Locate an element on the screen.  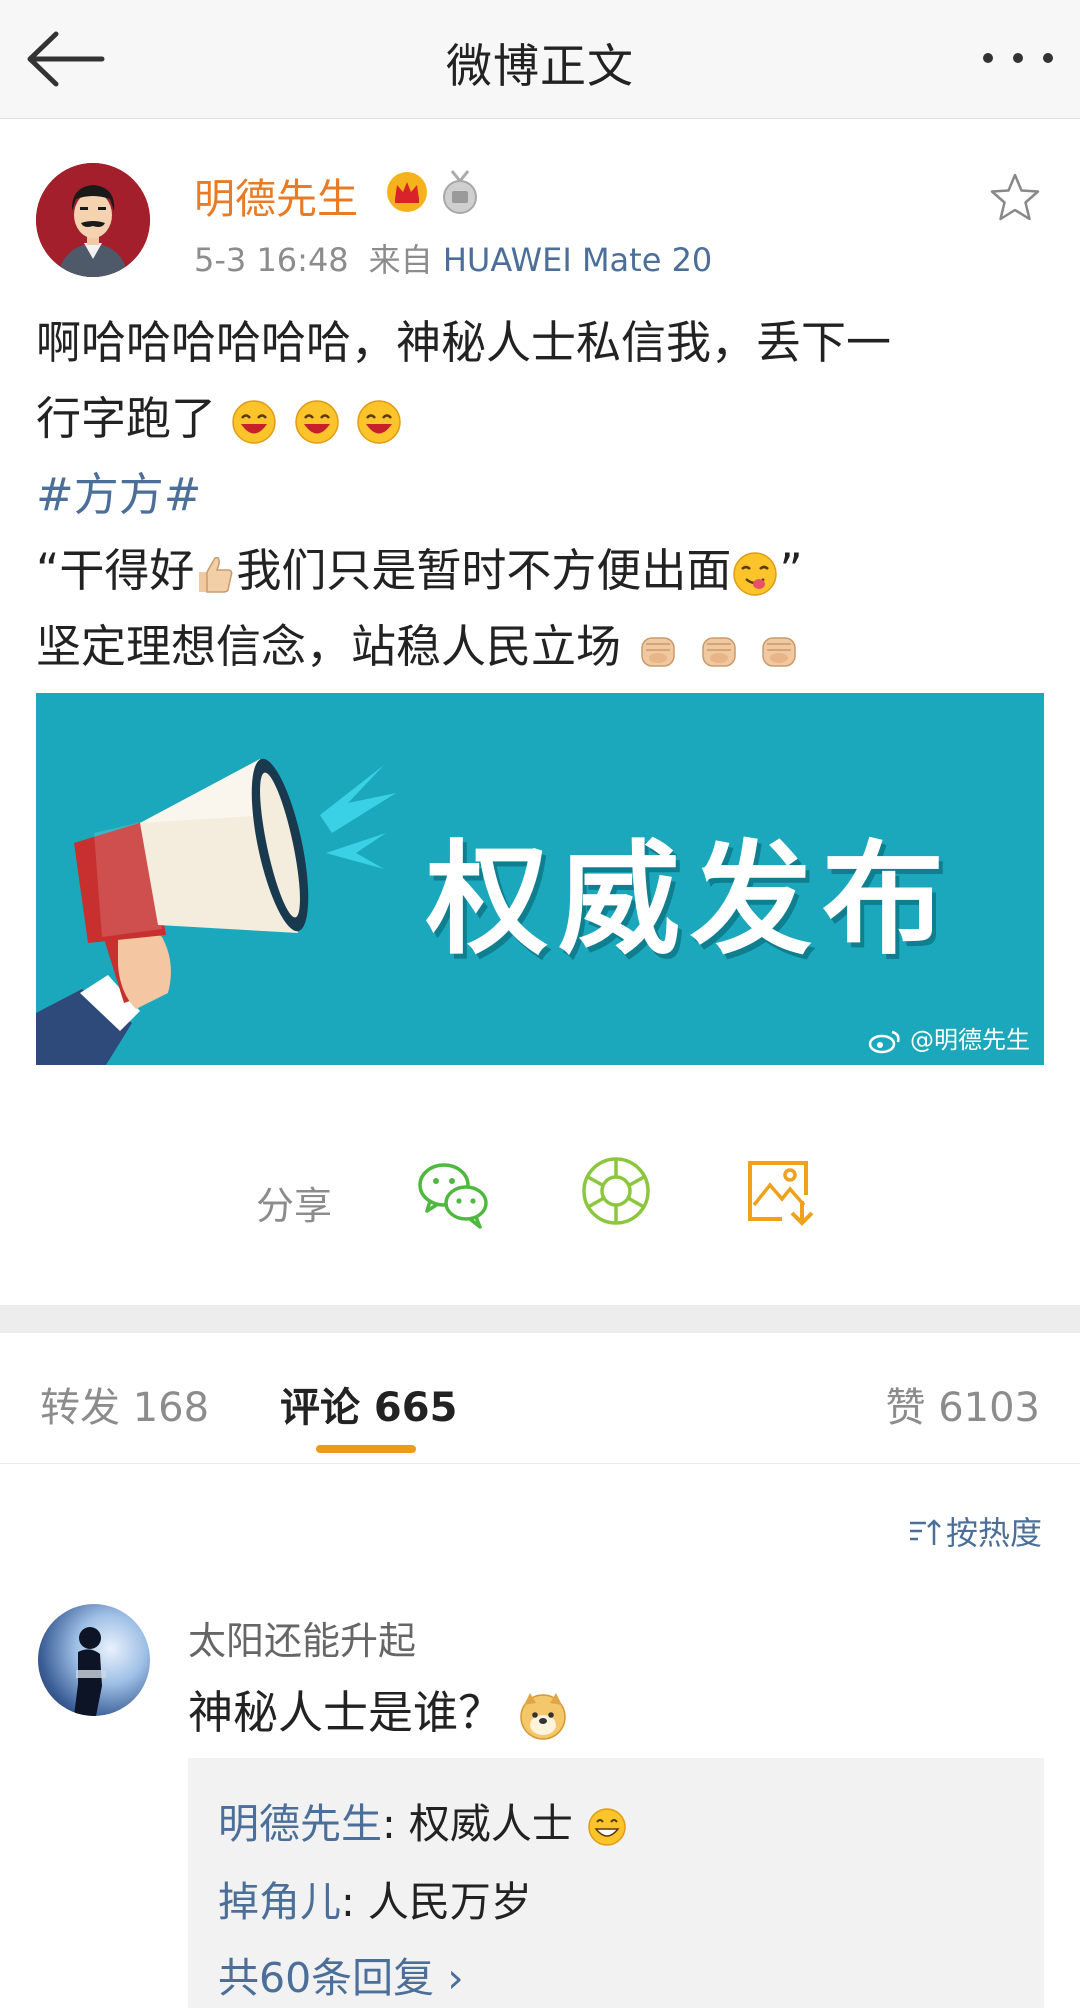
sort-button: 按热度 is located at coordinates (975, 1531).